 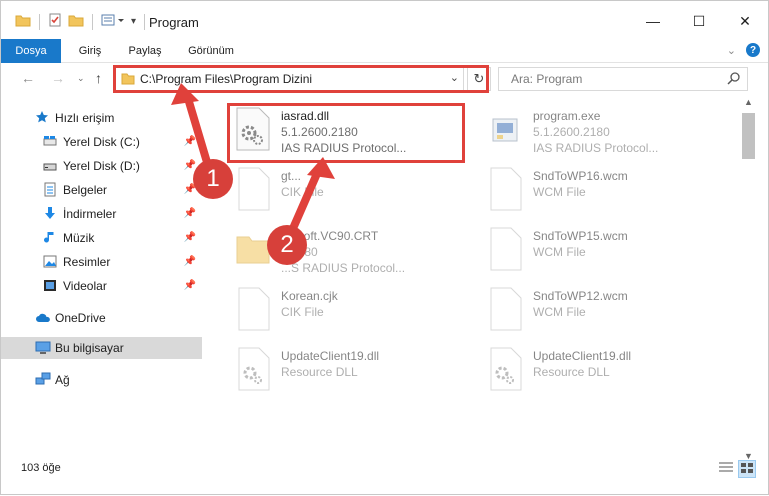 What do you see at coordinates (747, 469) in the screenshot?
I see `tiles-view-icon` at bounding box center [747, 469].